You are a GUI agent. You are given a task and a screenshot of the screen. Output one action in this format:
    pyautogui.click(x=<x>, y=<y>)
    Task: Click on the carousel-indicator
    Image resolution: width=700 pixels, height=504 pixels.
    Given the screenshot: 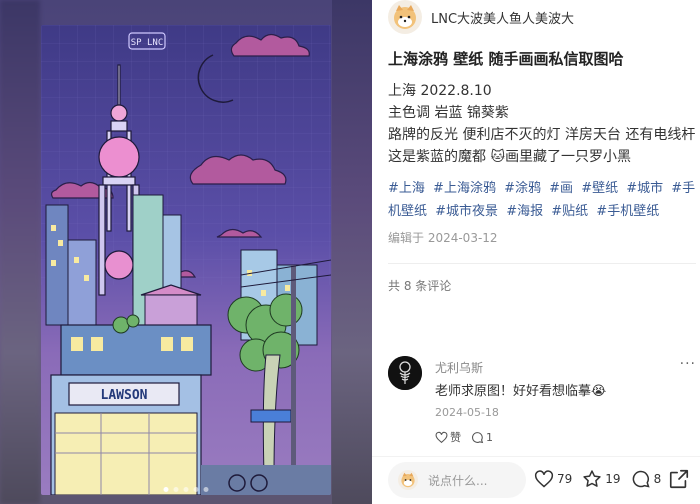 What is the action you would take?
    pyautogui.click(x=186, y=489)
    